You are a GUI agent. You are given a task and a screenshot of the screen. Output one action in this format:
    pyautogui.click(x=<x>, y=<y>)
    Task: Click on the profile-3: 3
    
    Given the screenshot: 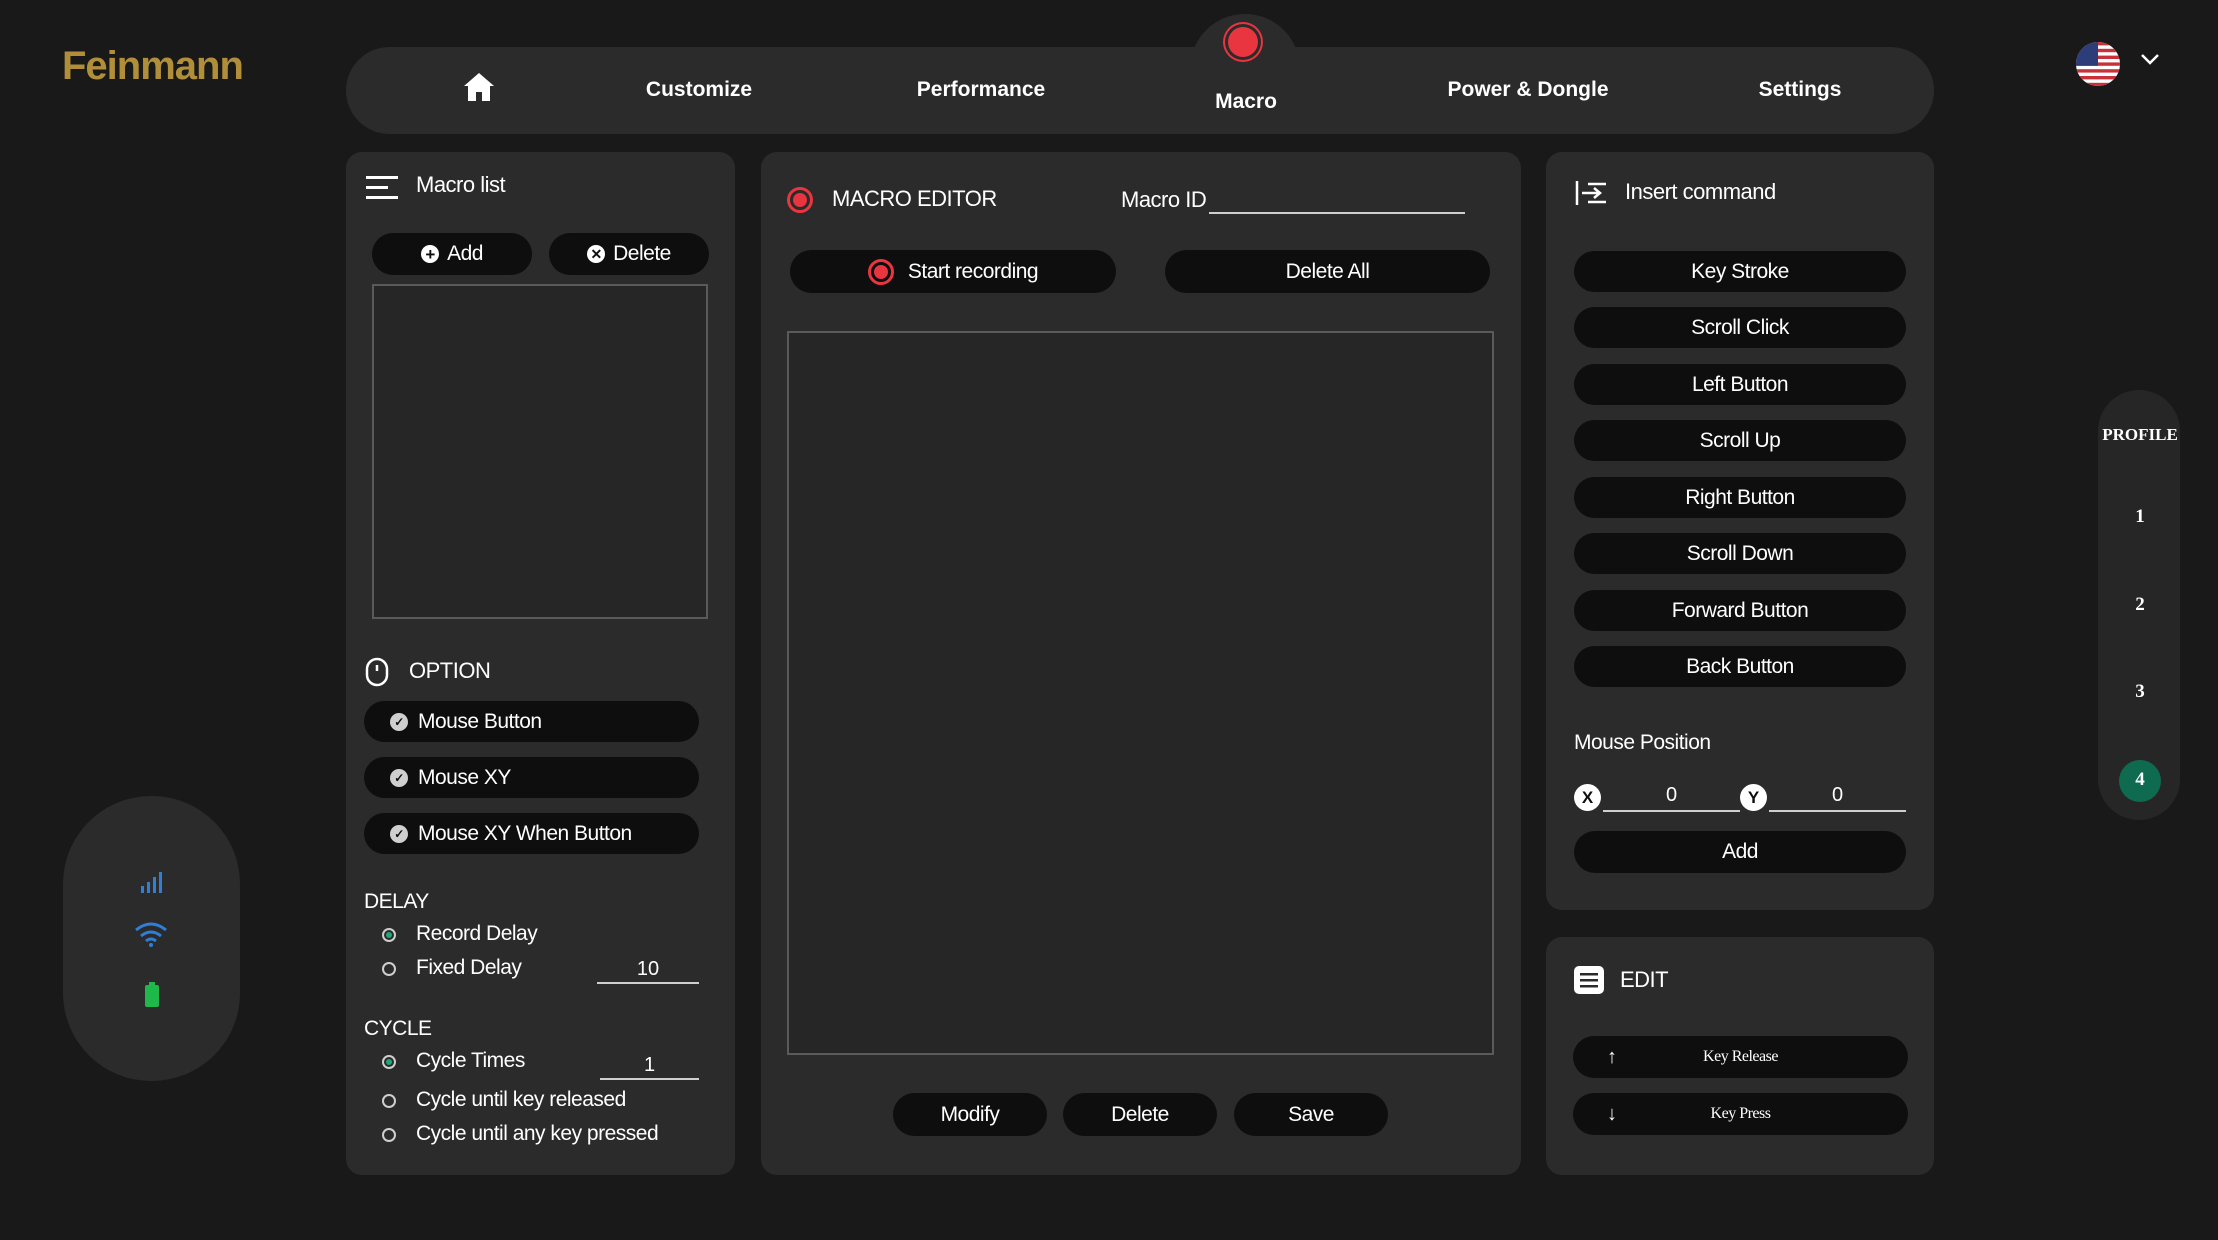 What is the action you would take?
    pyautogui.click(x=2140, y=692)
    